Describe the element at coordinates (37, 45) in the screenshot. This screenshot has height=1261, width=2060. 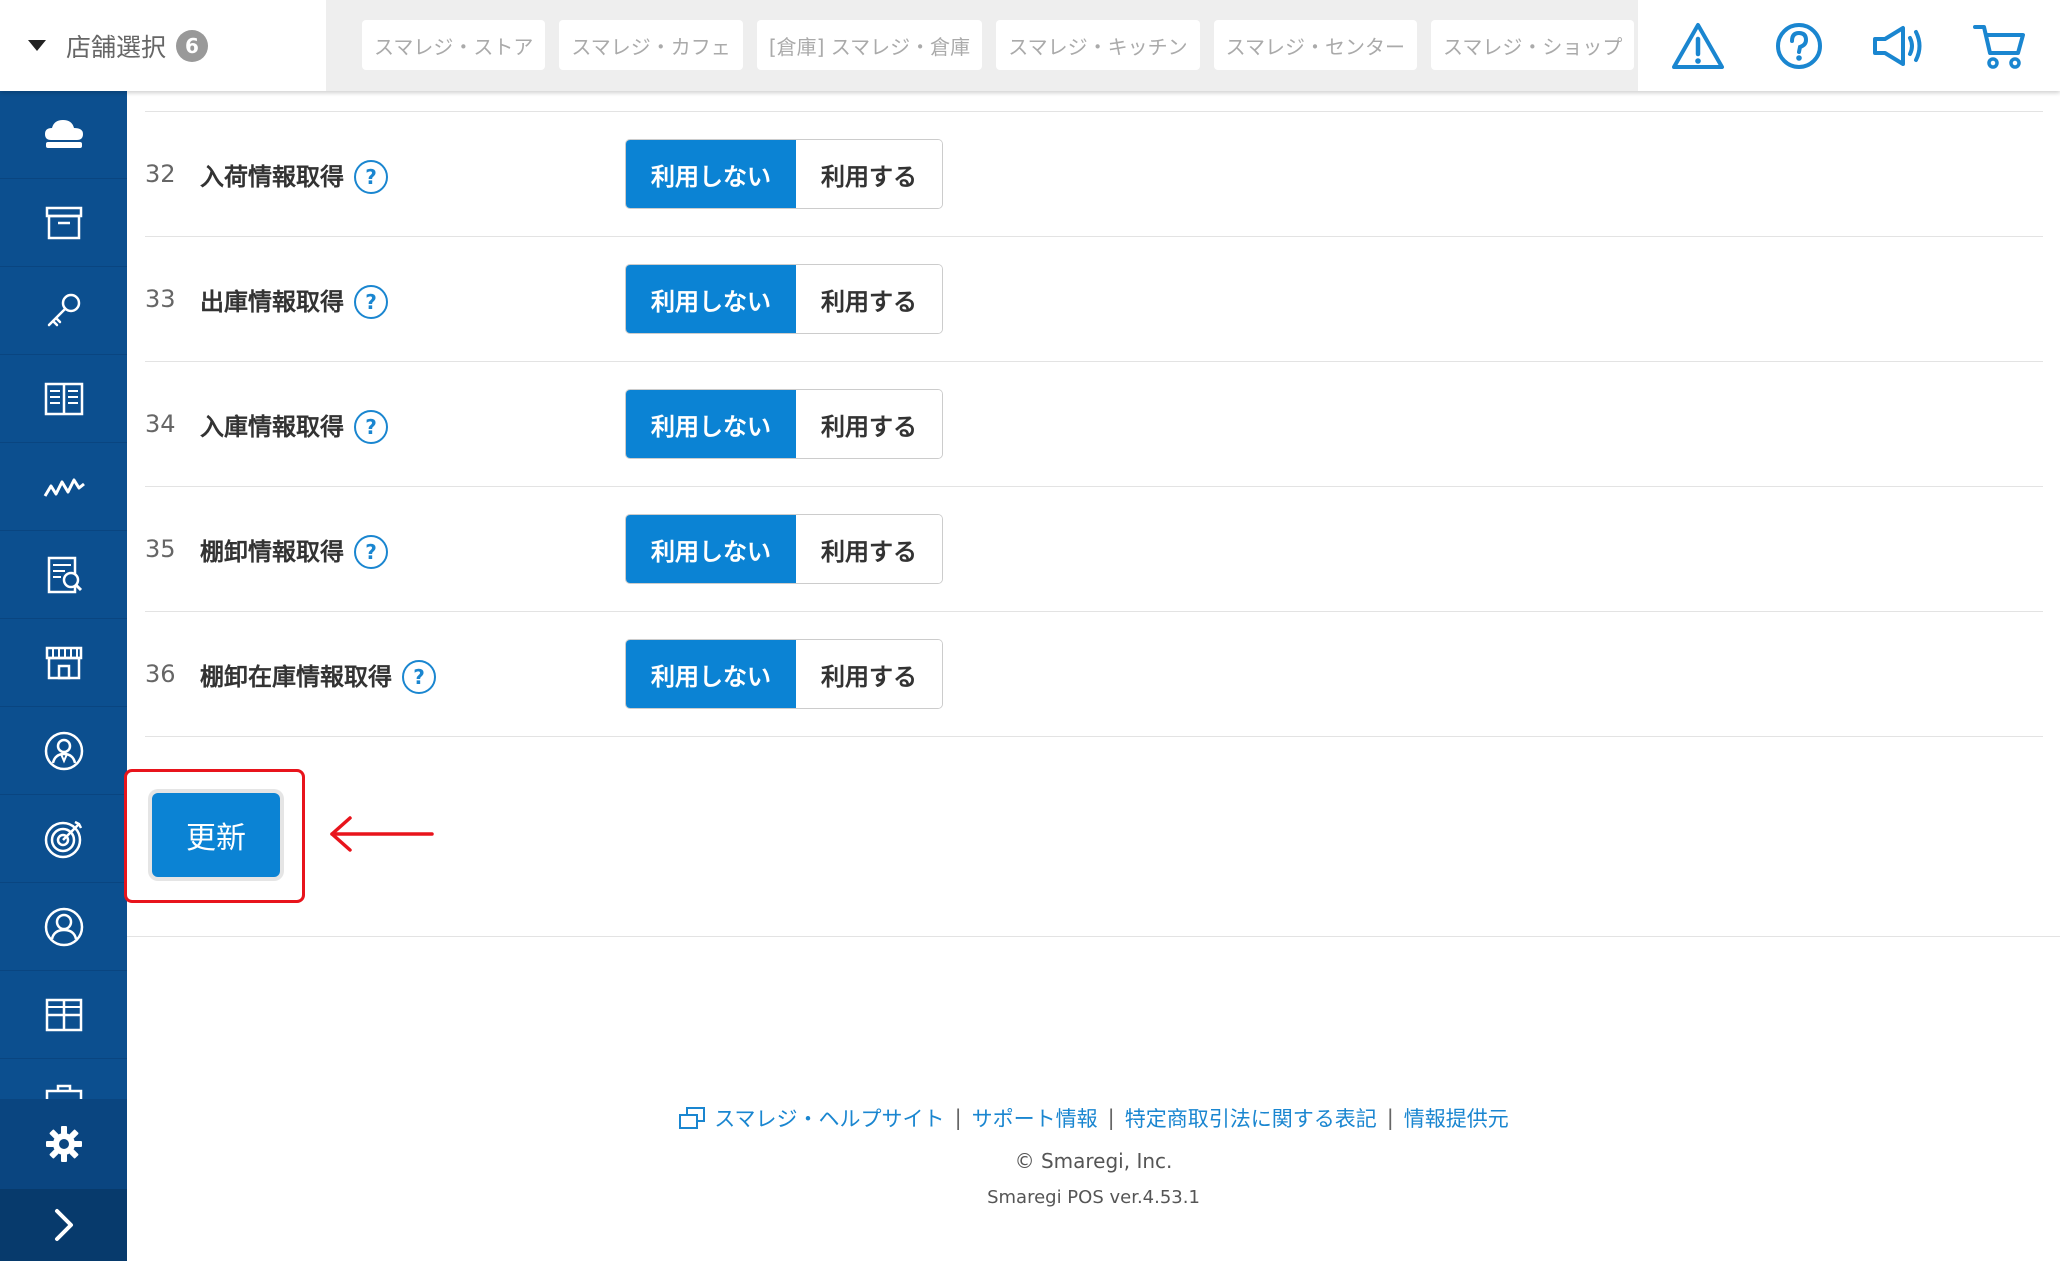
I see `caret-down-icon` at that location.